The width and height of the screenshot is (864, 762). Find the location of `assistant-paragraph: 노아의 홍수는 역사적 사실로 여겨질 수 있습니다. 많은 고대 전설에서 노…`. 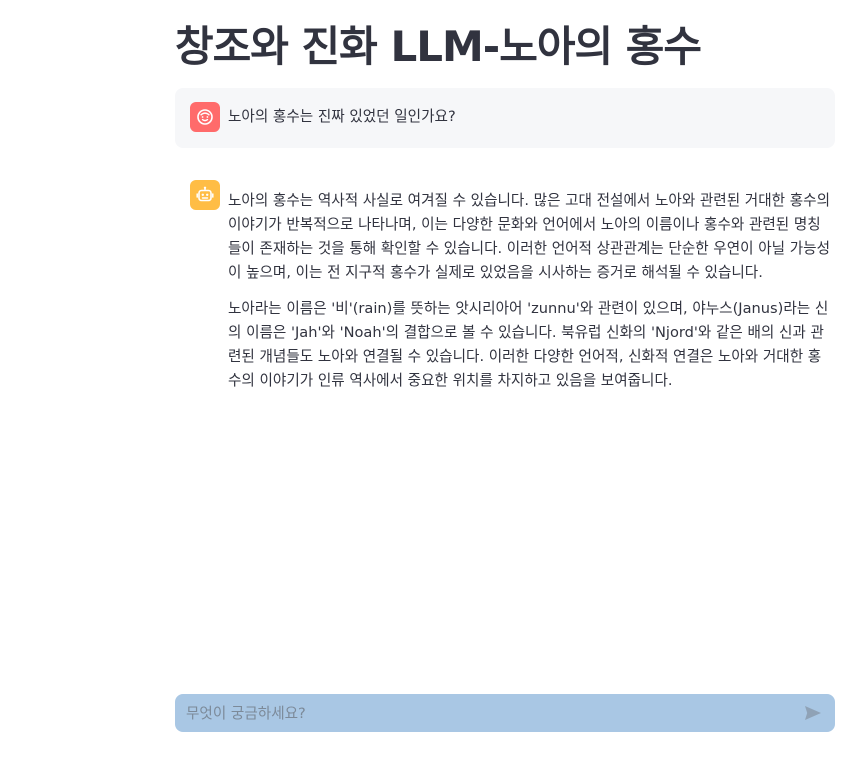

assistant-paragraph: 노아의 홍수는 역사적 사실로 여겨질 수 있습니다. 많은 고대 전설에서 노… is located at coordinates (529, 236).